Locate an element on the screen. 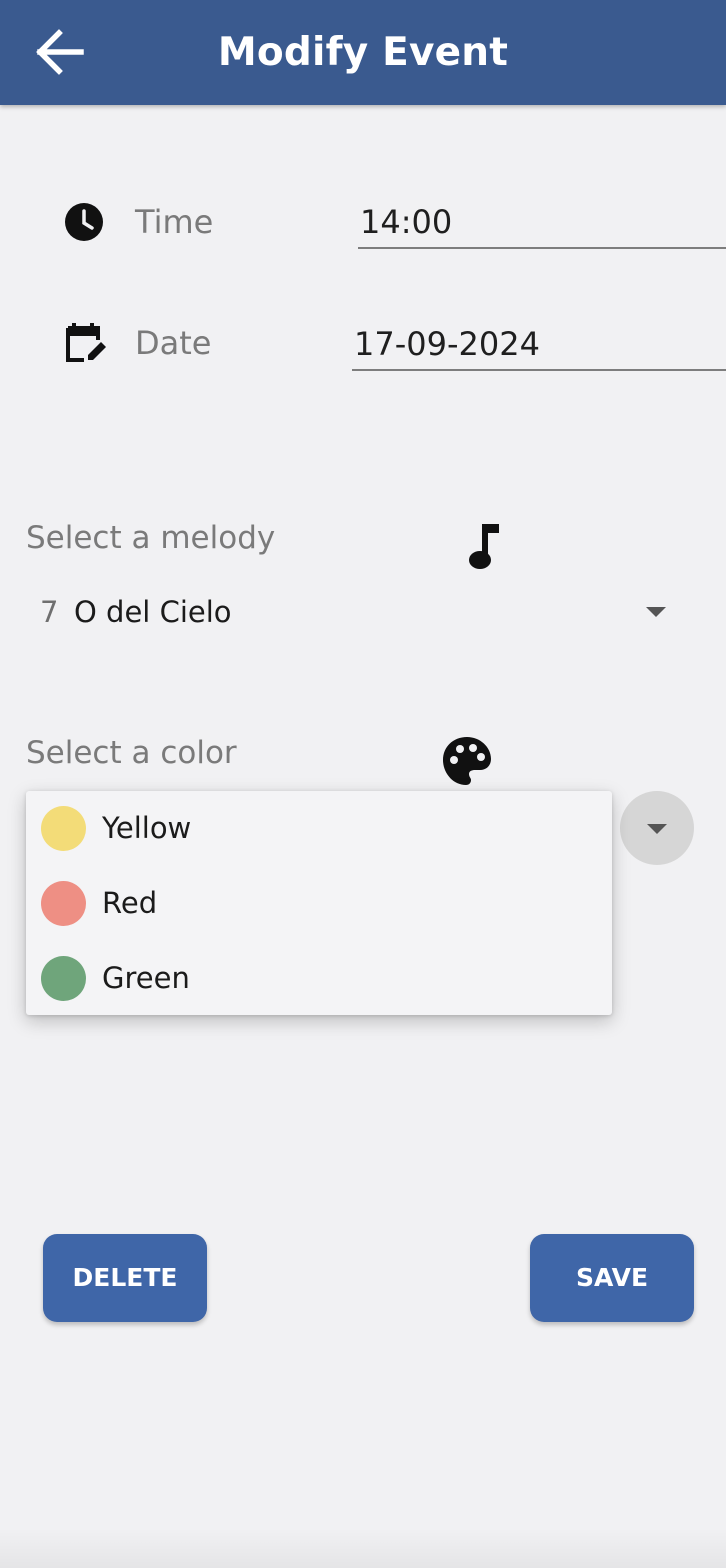 The width and height of the screenshot is (726, 1568). color-option-label: Yellow is located at coordinates (147, 828).